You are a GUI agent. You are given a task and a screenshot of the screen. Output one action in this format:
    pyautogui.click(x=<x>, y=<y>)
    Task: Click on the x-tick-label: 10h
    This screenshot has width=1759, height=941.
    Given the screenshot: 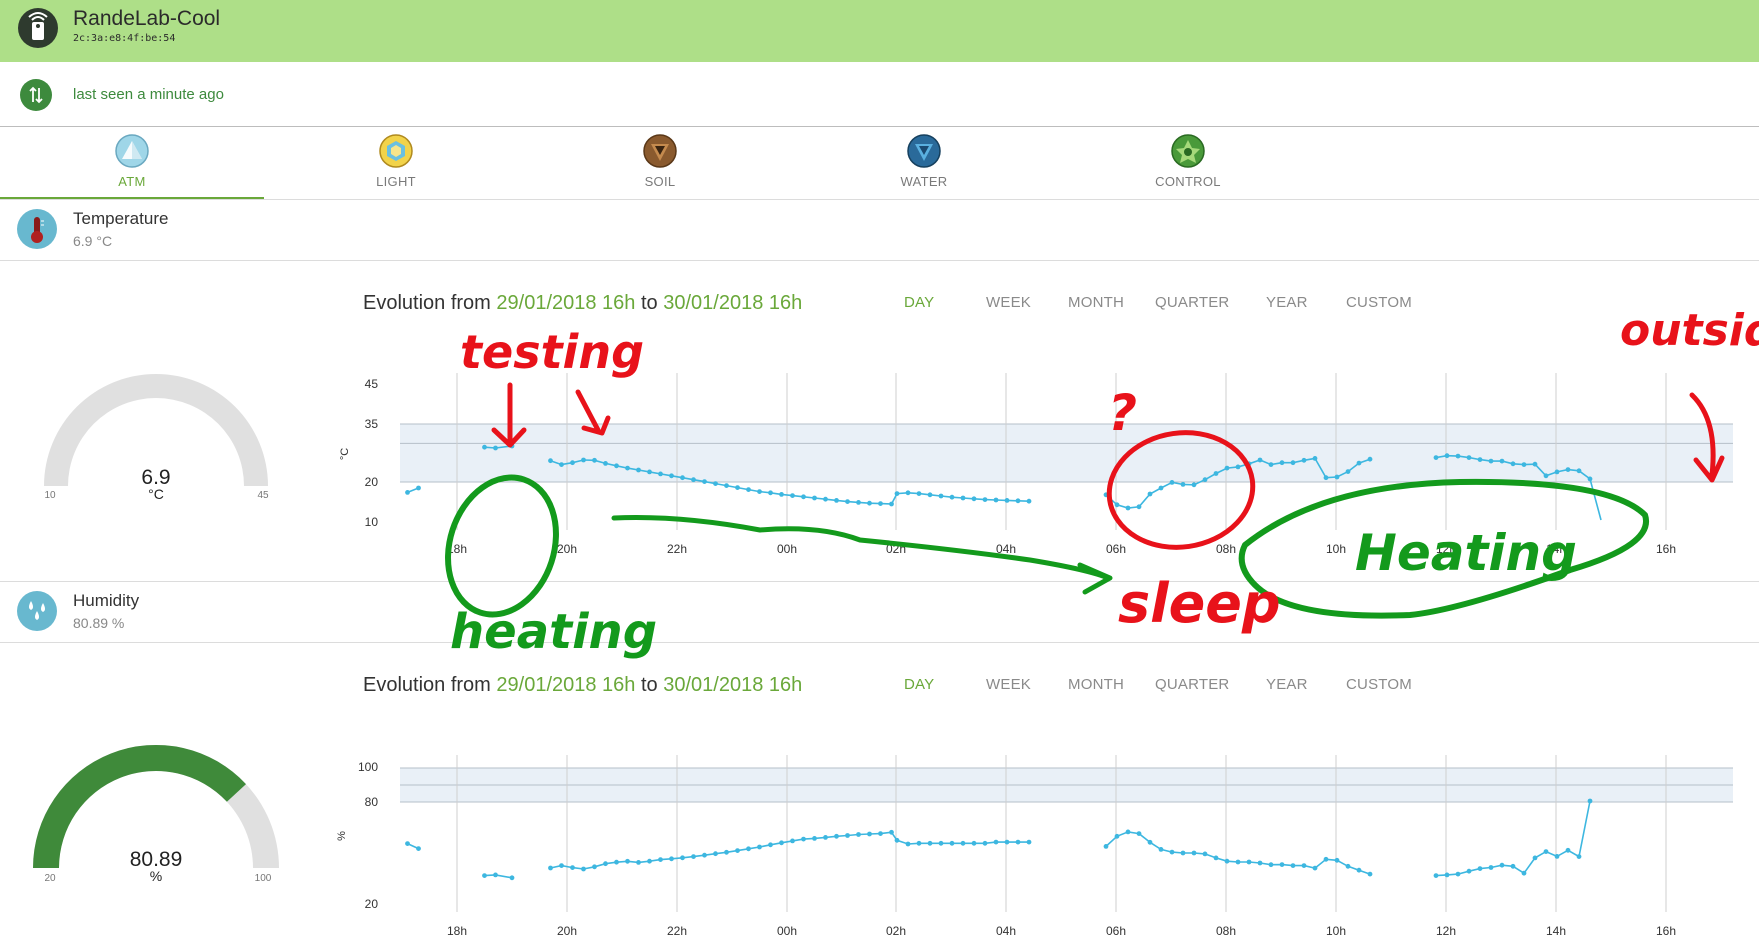 What is the action you would take?
    pyautogui.click(x=1336, y=931)
    